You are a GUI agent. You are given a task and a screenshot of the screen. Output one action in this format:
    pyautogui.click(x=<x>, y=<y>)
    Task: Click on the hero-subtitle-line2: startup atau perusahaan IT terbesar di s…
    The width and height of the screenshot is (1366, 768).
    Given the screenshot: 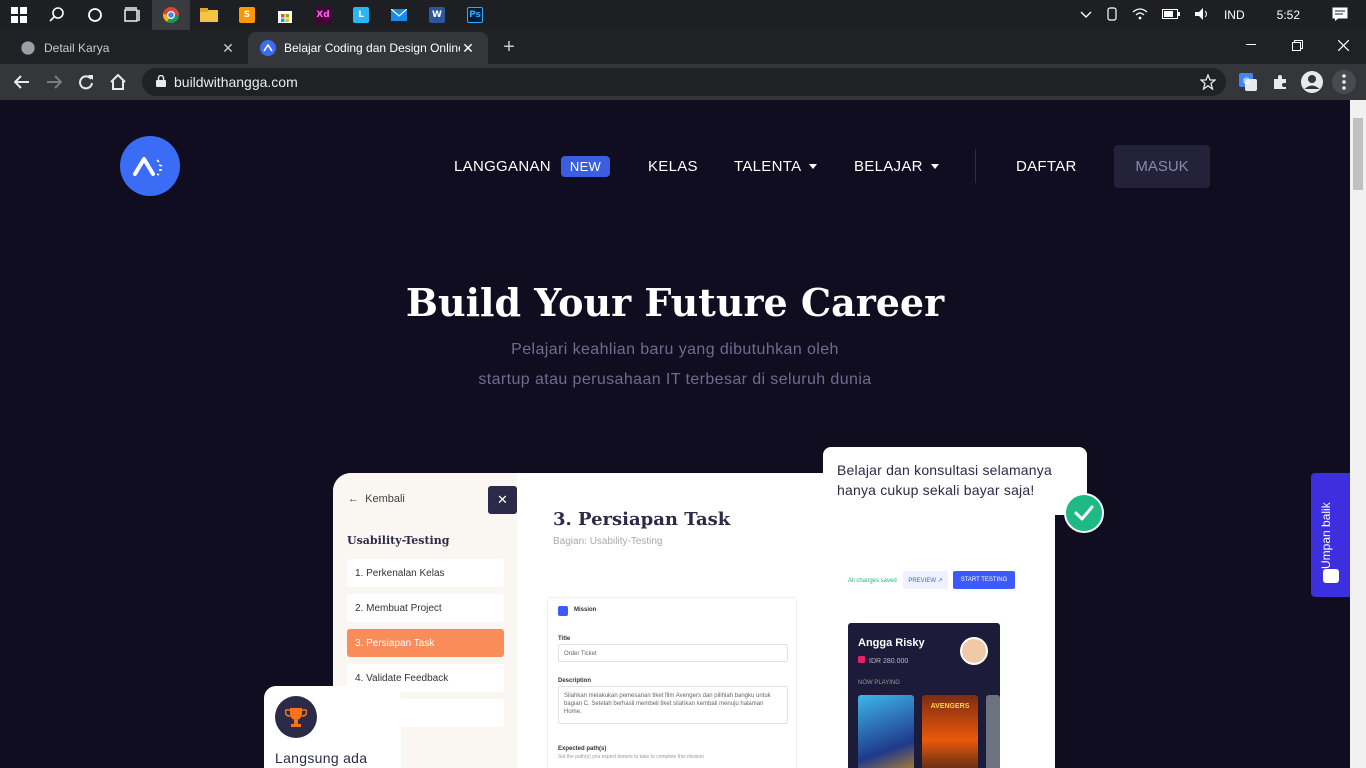 What is the action you would take?
    pyautogui.click(x=675, y=379)
    